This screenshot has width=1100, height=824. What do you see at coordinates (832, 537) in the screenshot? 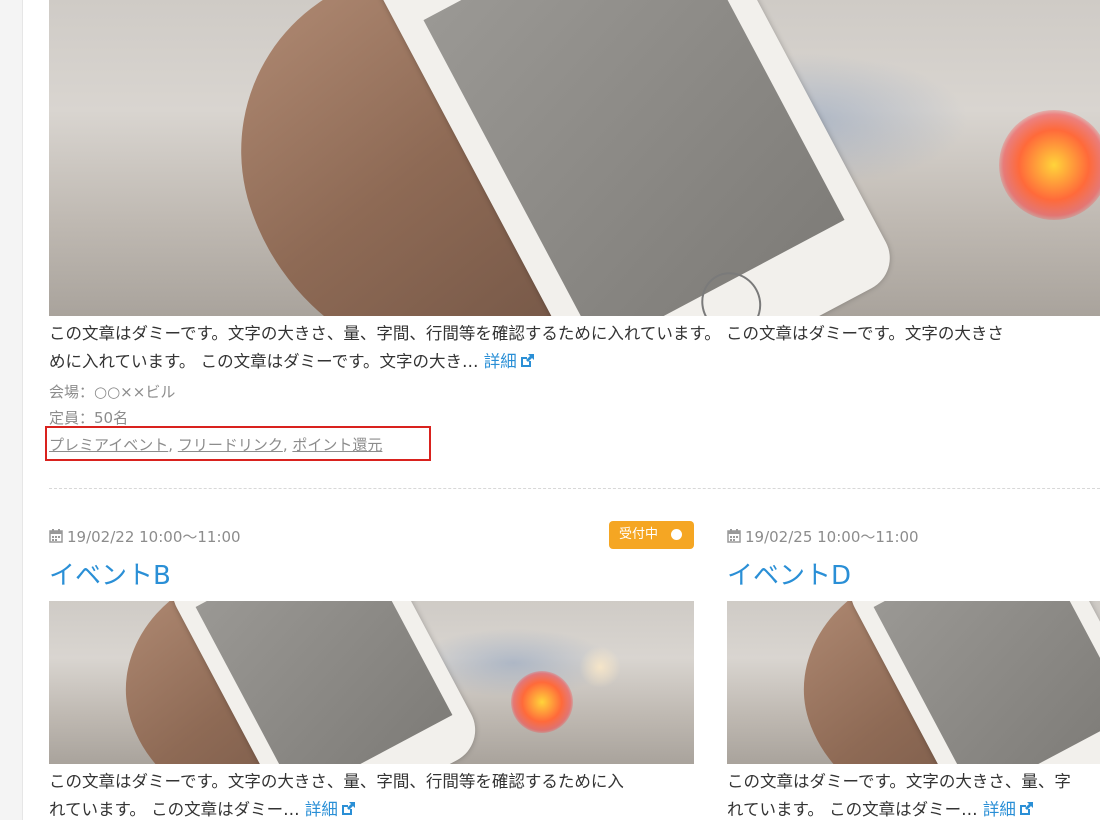
I see `event-d-date-text: 19/02/25 10:00〜11:00` at bounding box center [832, 537].